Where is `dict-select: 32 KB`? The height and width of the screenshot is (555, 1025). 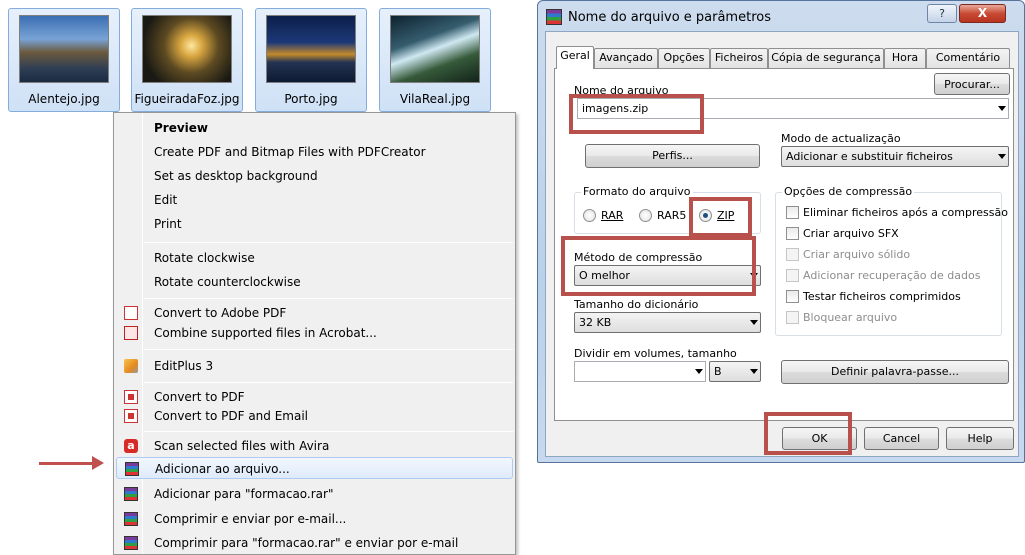
dict-select: 32 KB is located at coordinates (667, 322).